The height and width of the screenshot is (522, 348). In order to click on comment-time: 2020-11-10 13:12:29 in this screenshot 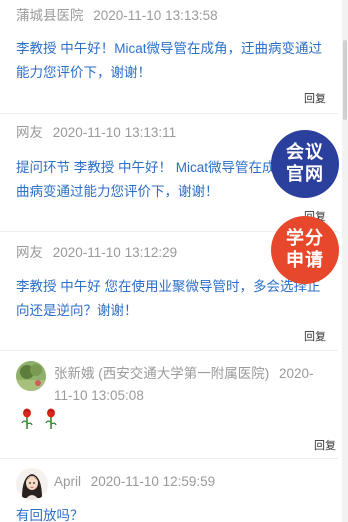, I will do `click(115, 252)`.